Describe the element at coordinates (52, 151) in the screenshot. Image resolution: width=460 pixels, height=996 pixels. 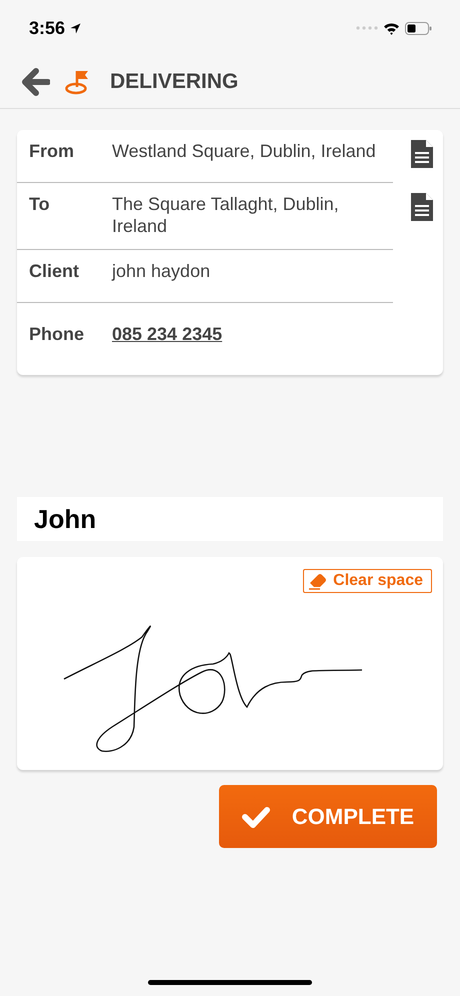
I see `detail-label: From` at that location.